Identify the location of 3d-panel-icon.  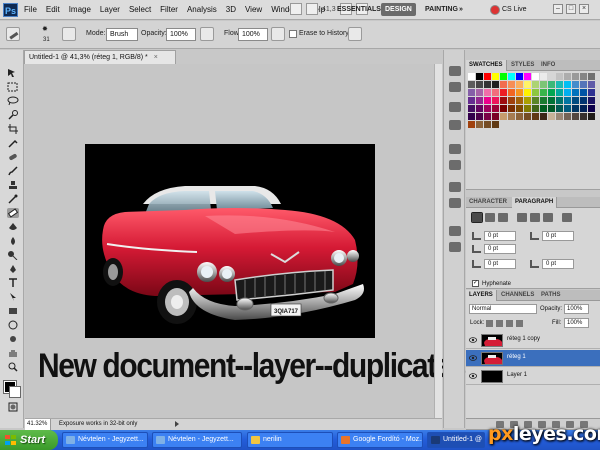
(455, 231).